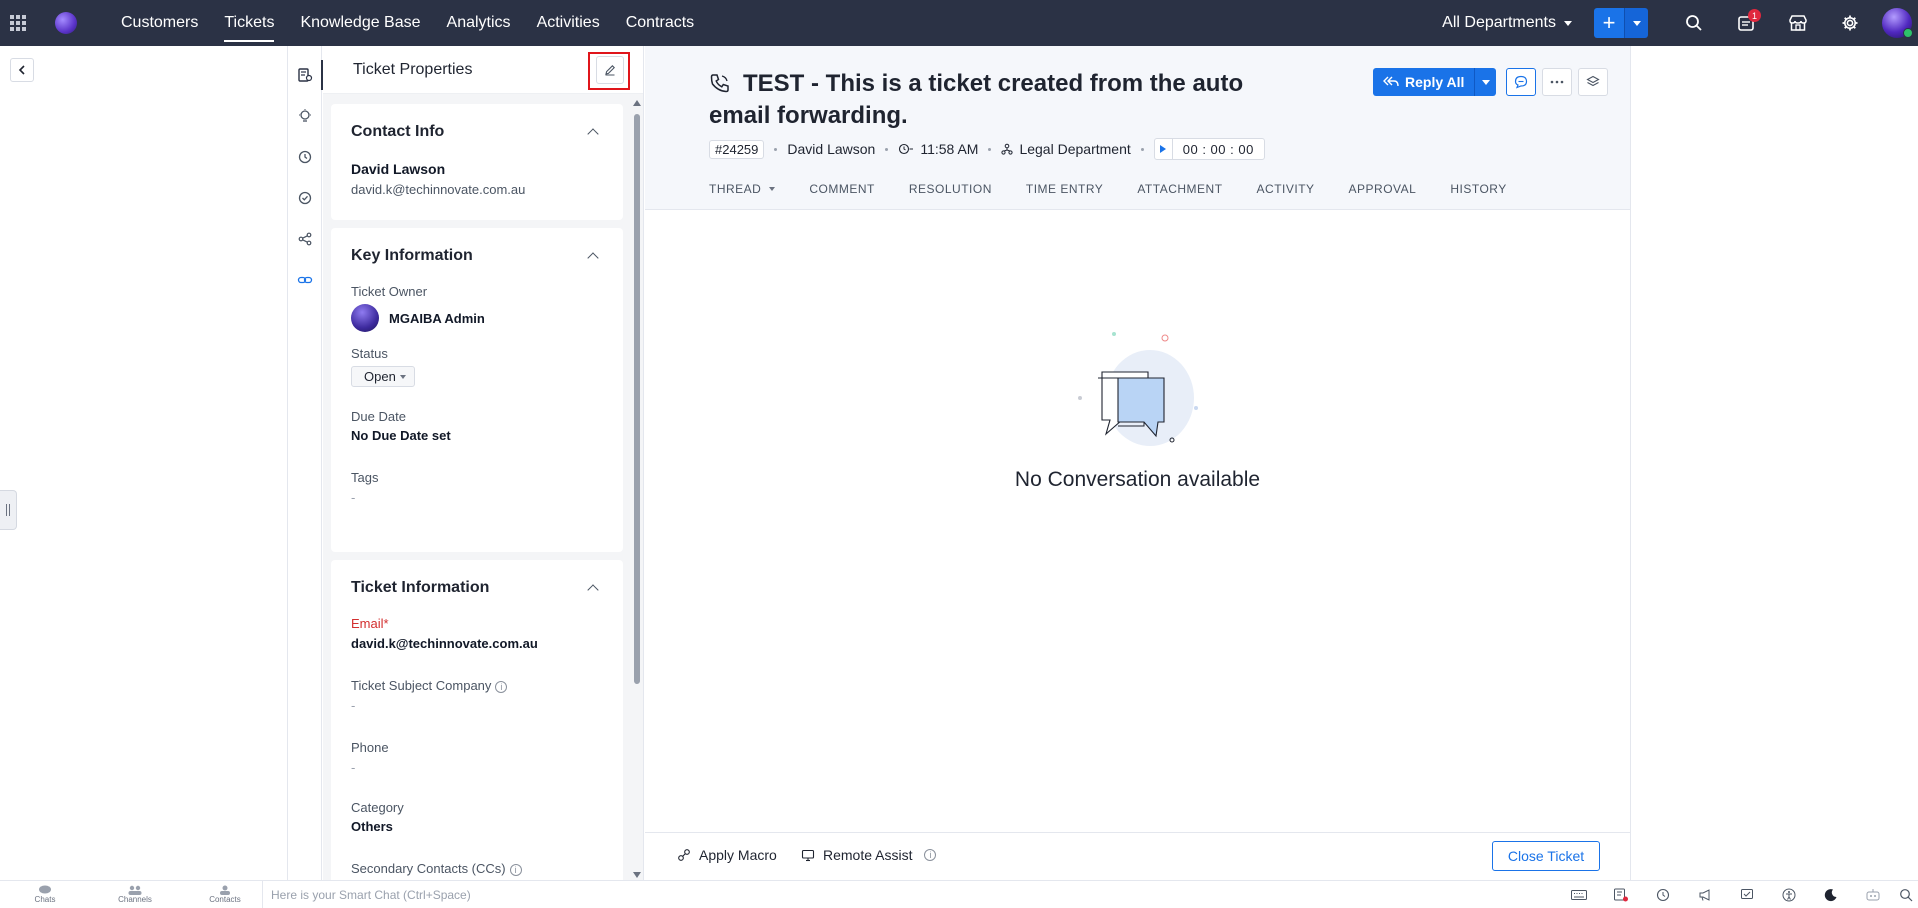 The image size is (1918, 908). I want to click on tab-approval: APPROVAL, so click(1383, 189).